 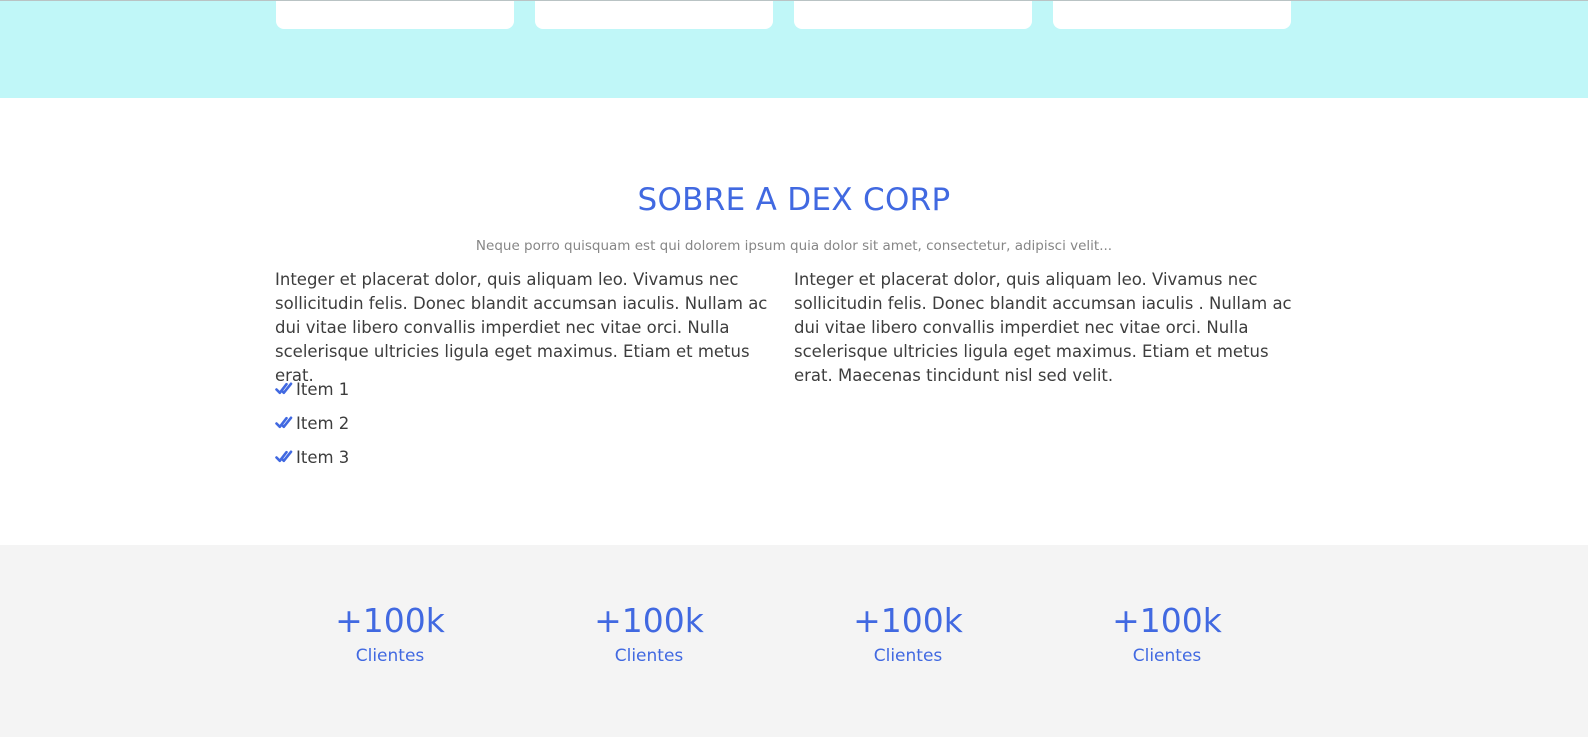 I want to click on list-item: Item 3, so click(x=312, y=457).